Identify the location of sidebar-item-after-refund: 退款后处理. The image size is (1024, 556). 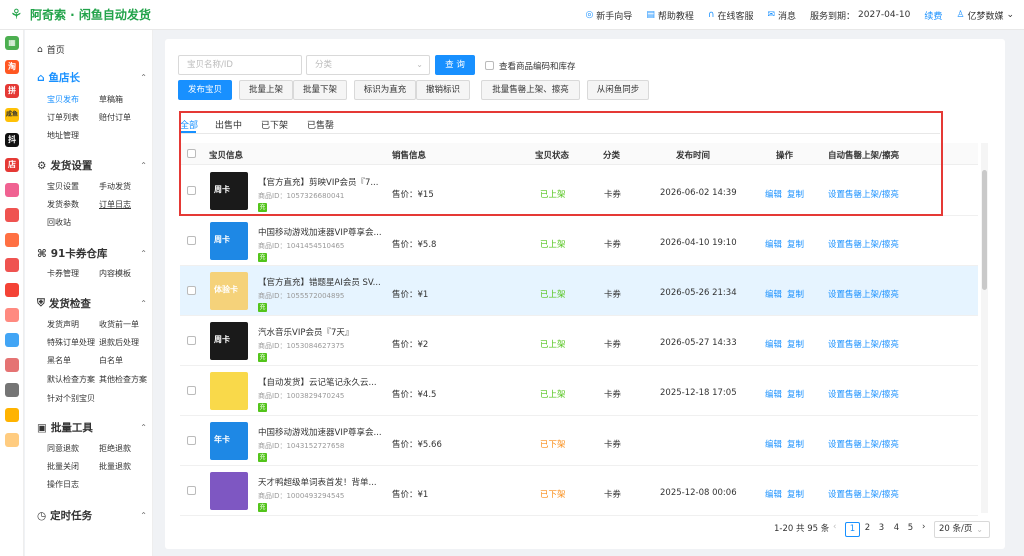
(119, 342).